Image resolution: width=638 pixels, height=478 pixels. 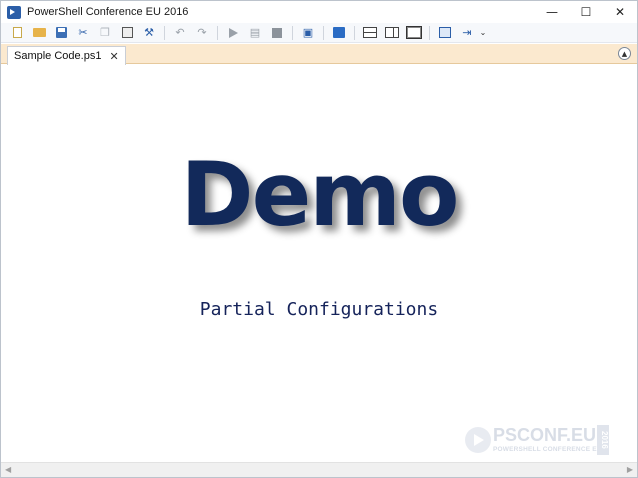 I want to click on scroll-left-icon: ◀, so click(x=8, y=469).